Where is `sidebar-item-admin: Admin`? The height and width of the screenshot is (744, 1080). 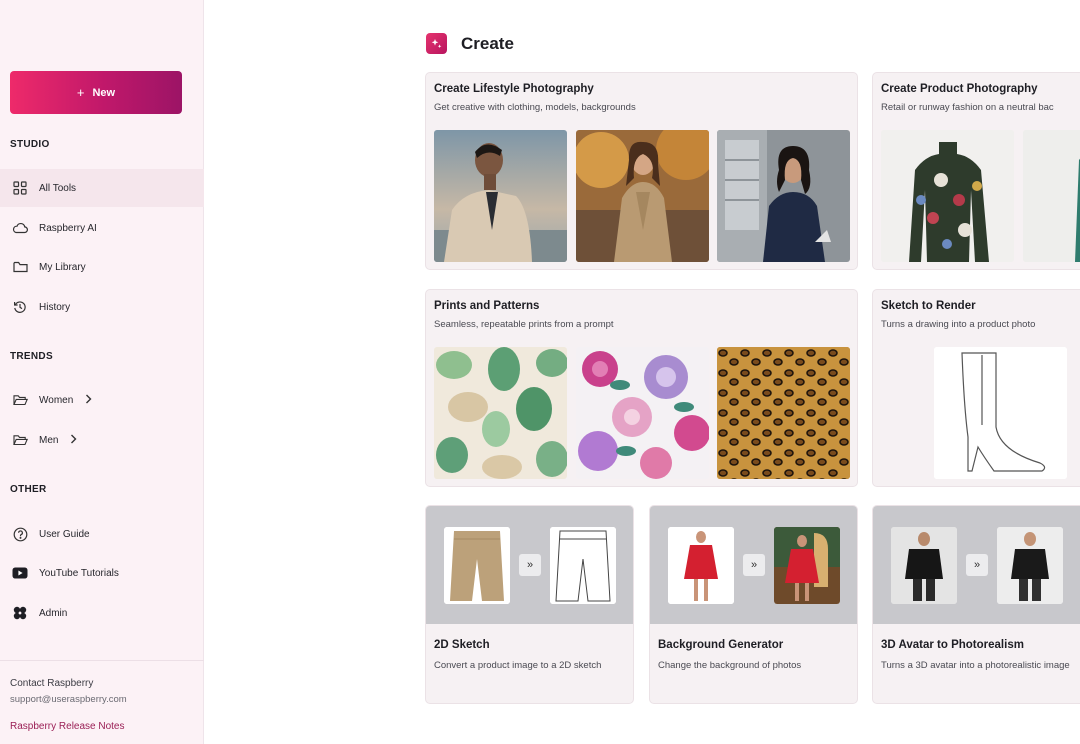
sidebar-item-admin: Admin is located at coordinates (102, 613).